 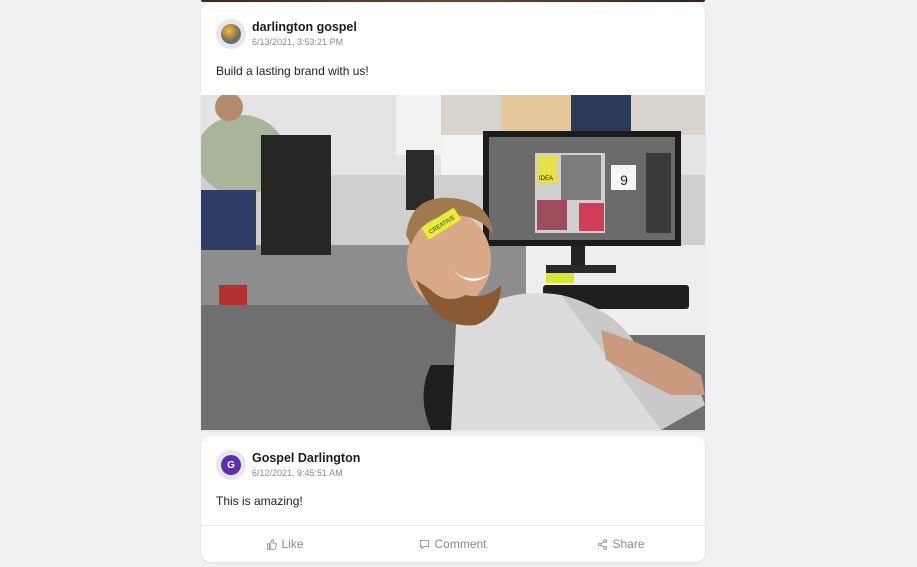 What do you see at coordinates (628, 544) in the screenshot?
I see `share-label: Share` at bounding box center [628, 544].